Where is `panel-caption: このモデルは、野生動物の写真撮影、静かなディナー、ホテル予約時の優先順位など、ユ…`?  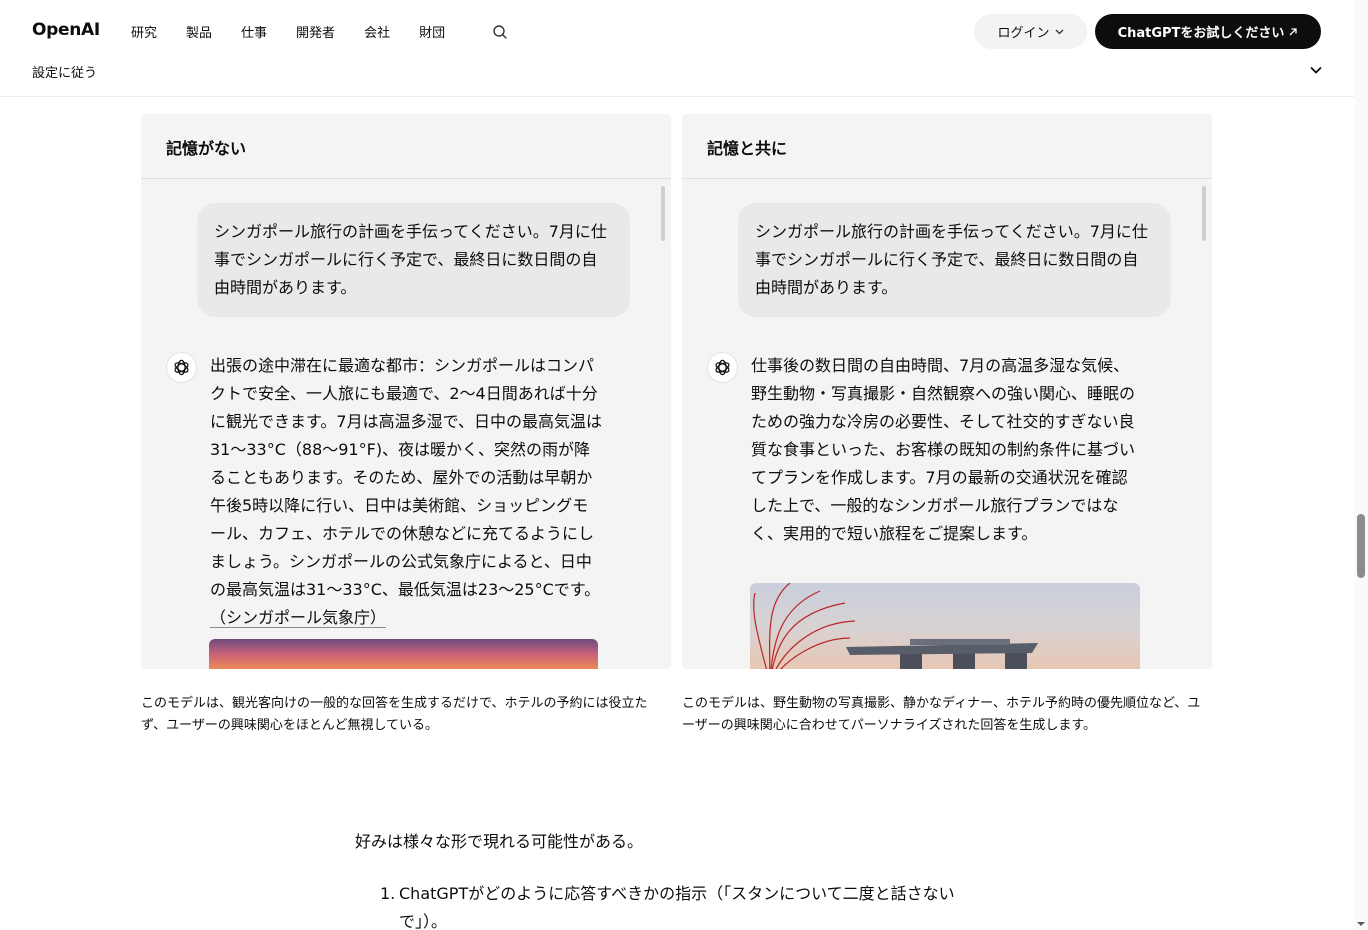
panel-caption: このモデルは、野生動物の写真撮影、静かなディナー、ホテル予約時の優先順位など、ユ… is located at coordinates (941, 714).